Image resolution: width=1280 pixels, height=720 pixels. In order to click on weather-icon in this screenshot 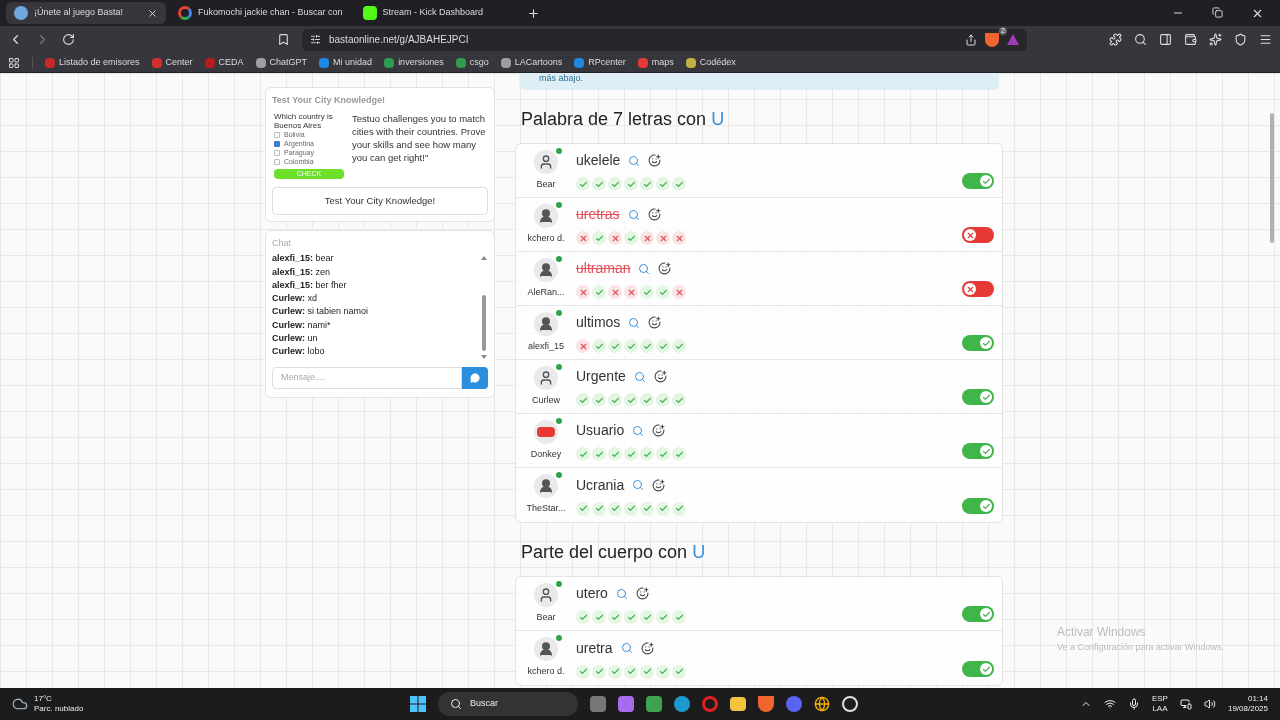, I will do `click(20, 704)`.